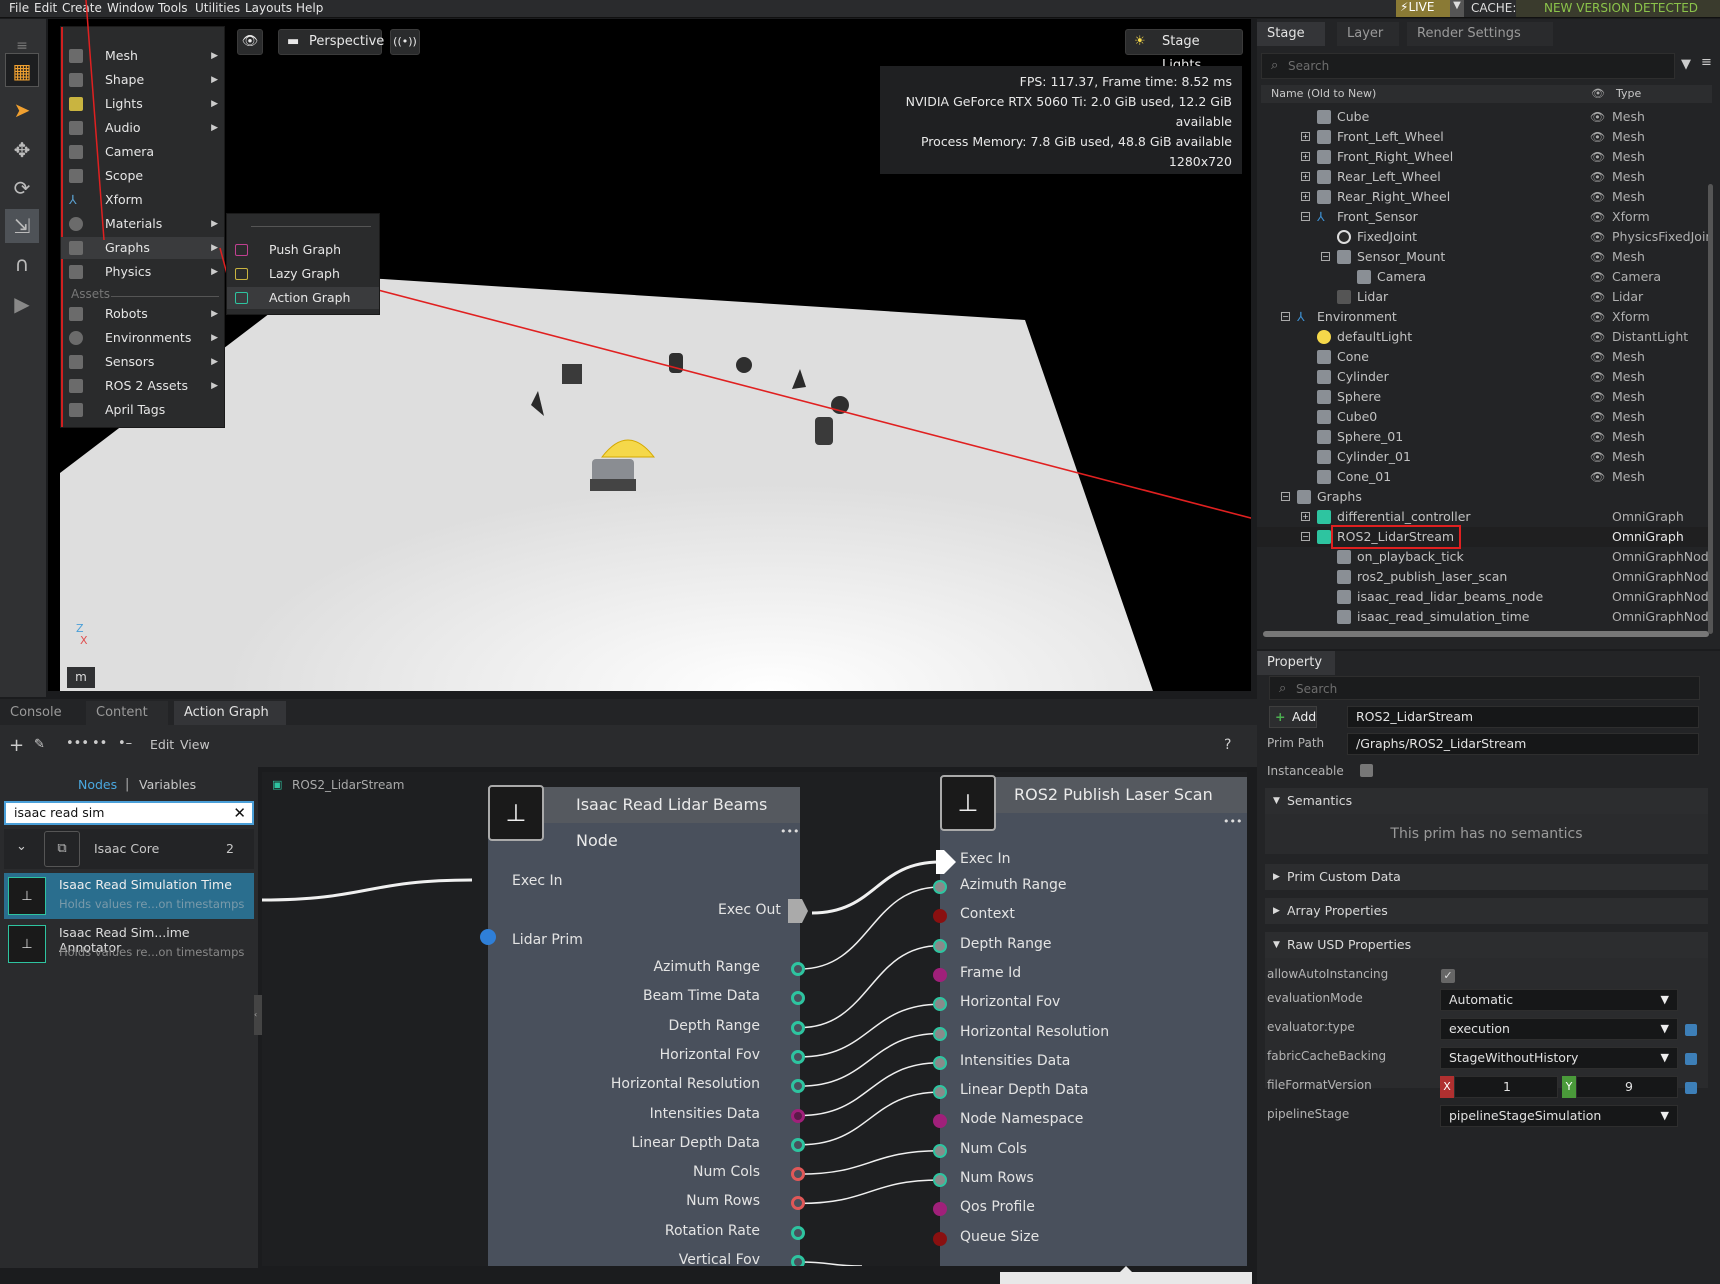  I want to click on menu-edit: Edit, so click(45, 8).